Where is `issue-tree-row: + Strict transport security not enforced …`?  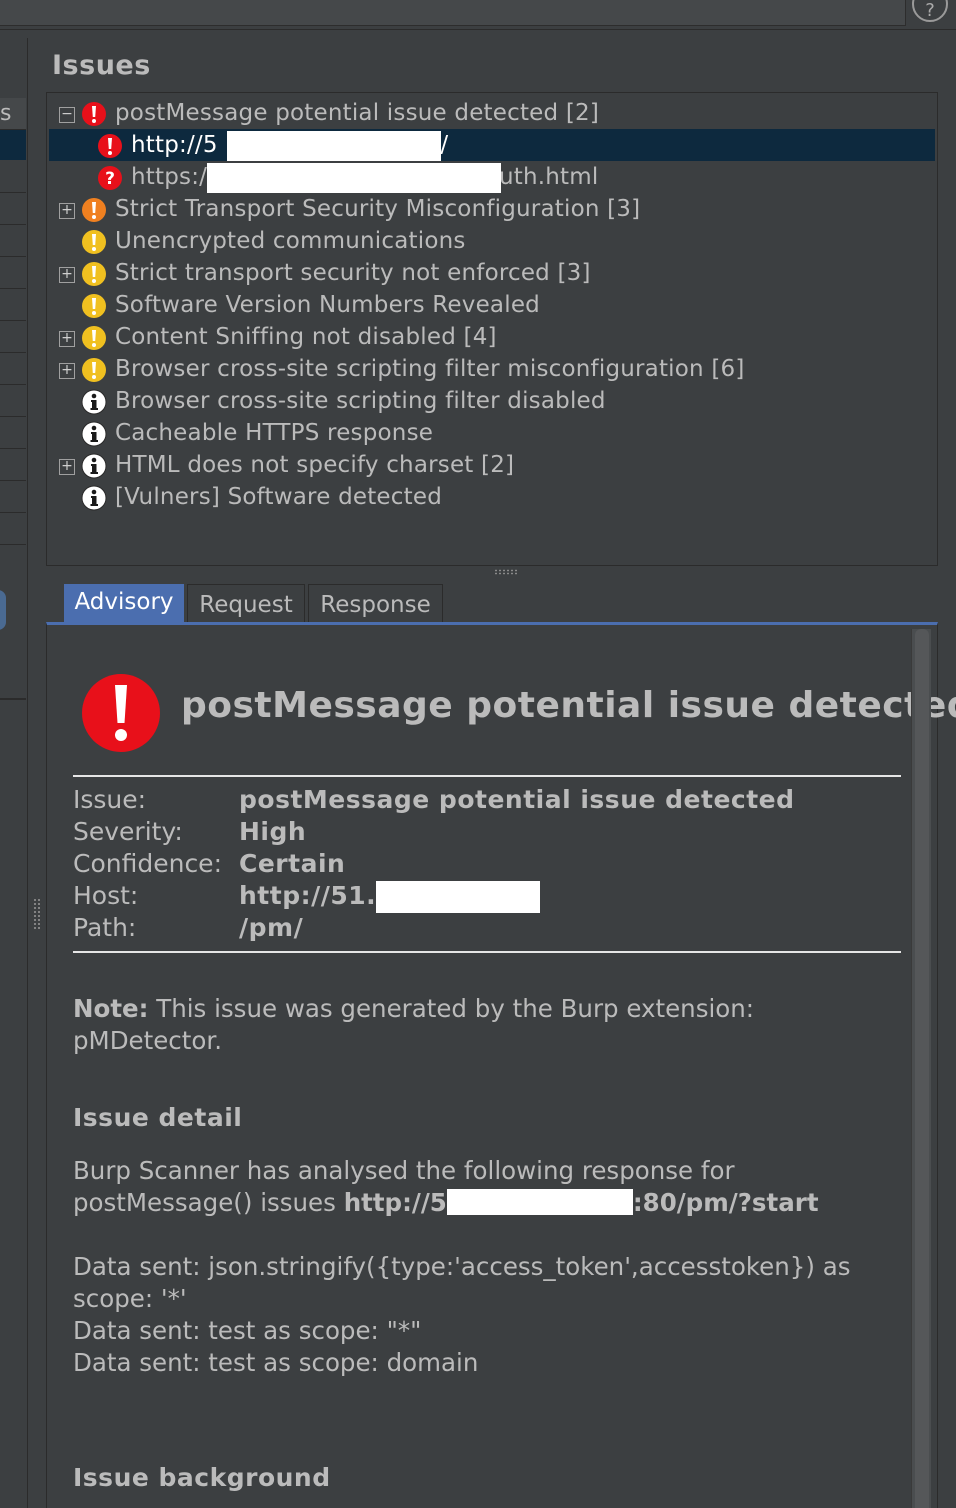 issue-tree-row: + Strict transport security not enforced … is located at coordinates (492, 273).